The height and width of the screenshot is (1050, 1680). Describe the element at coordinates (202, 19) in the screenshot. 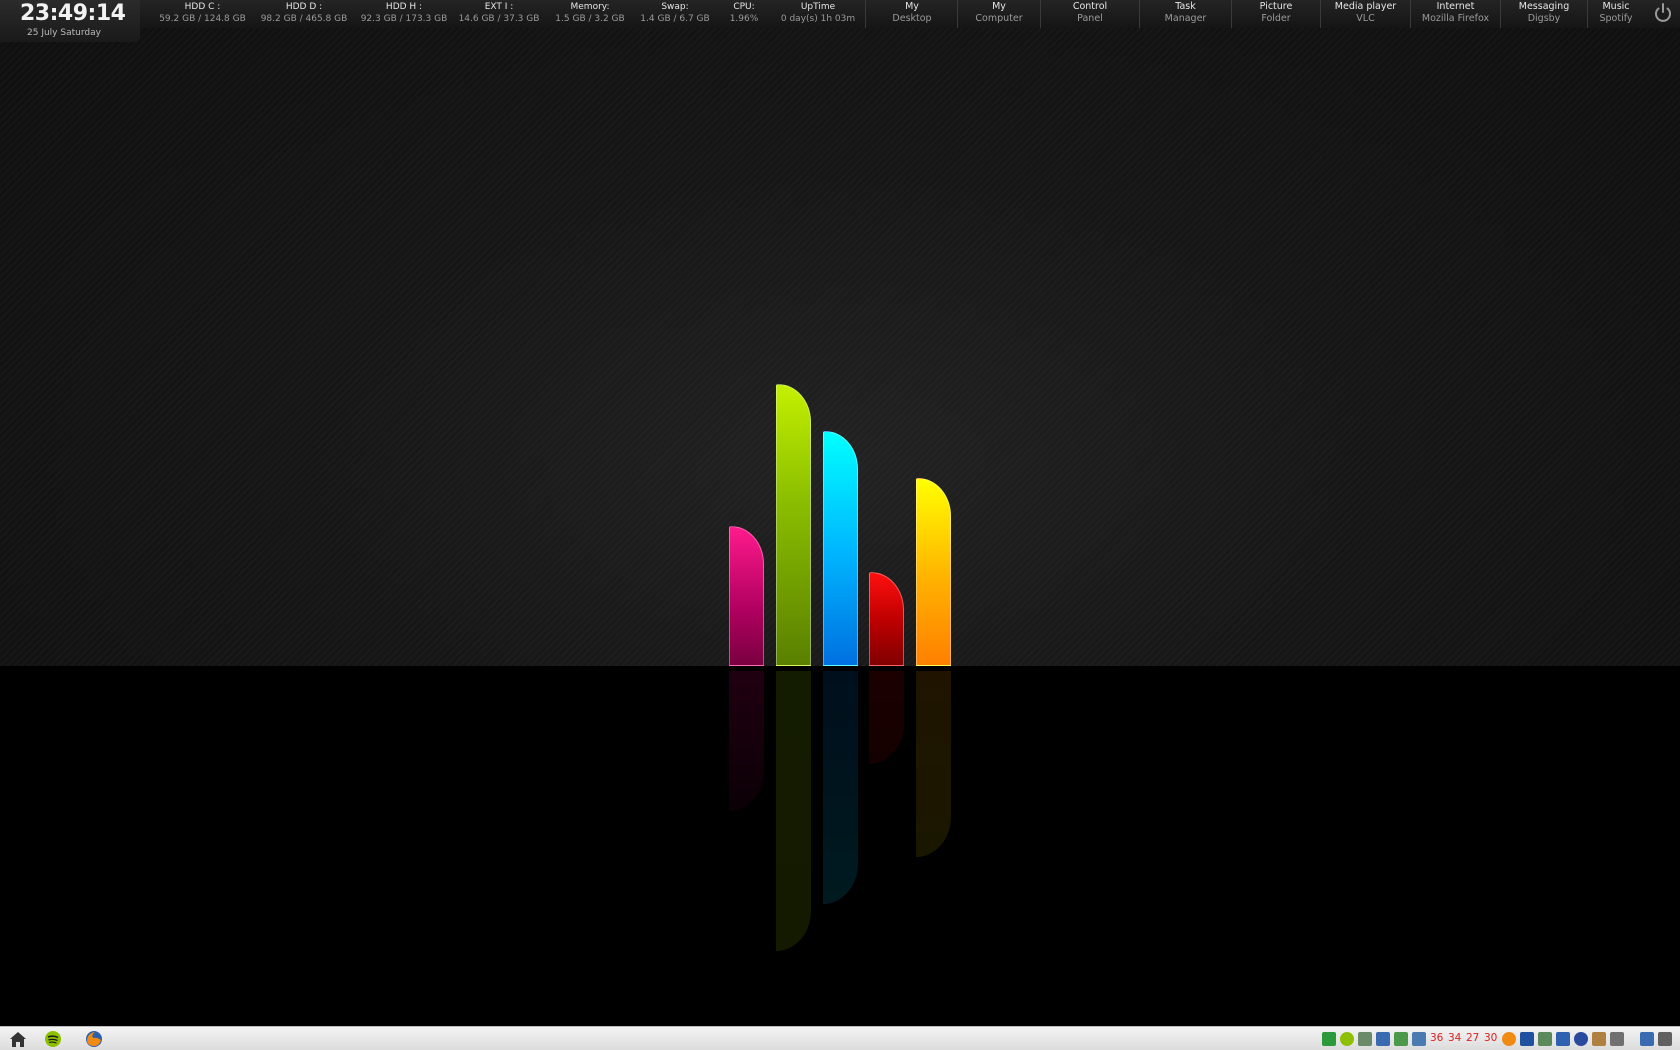

I see `stat-value: 59.2 GB / 124.8 GB` at that location.